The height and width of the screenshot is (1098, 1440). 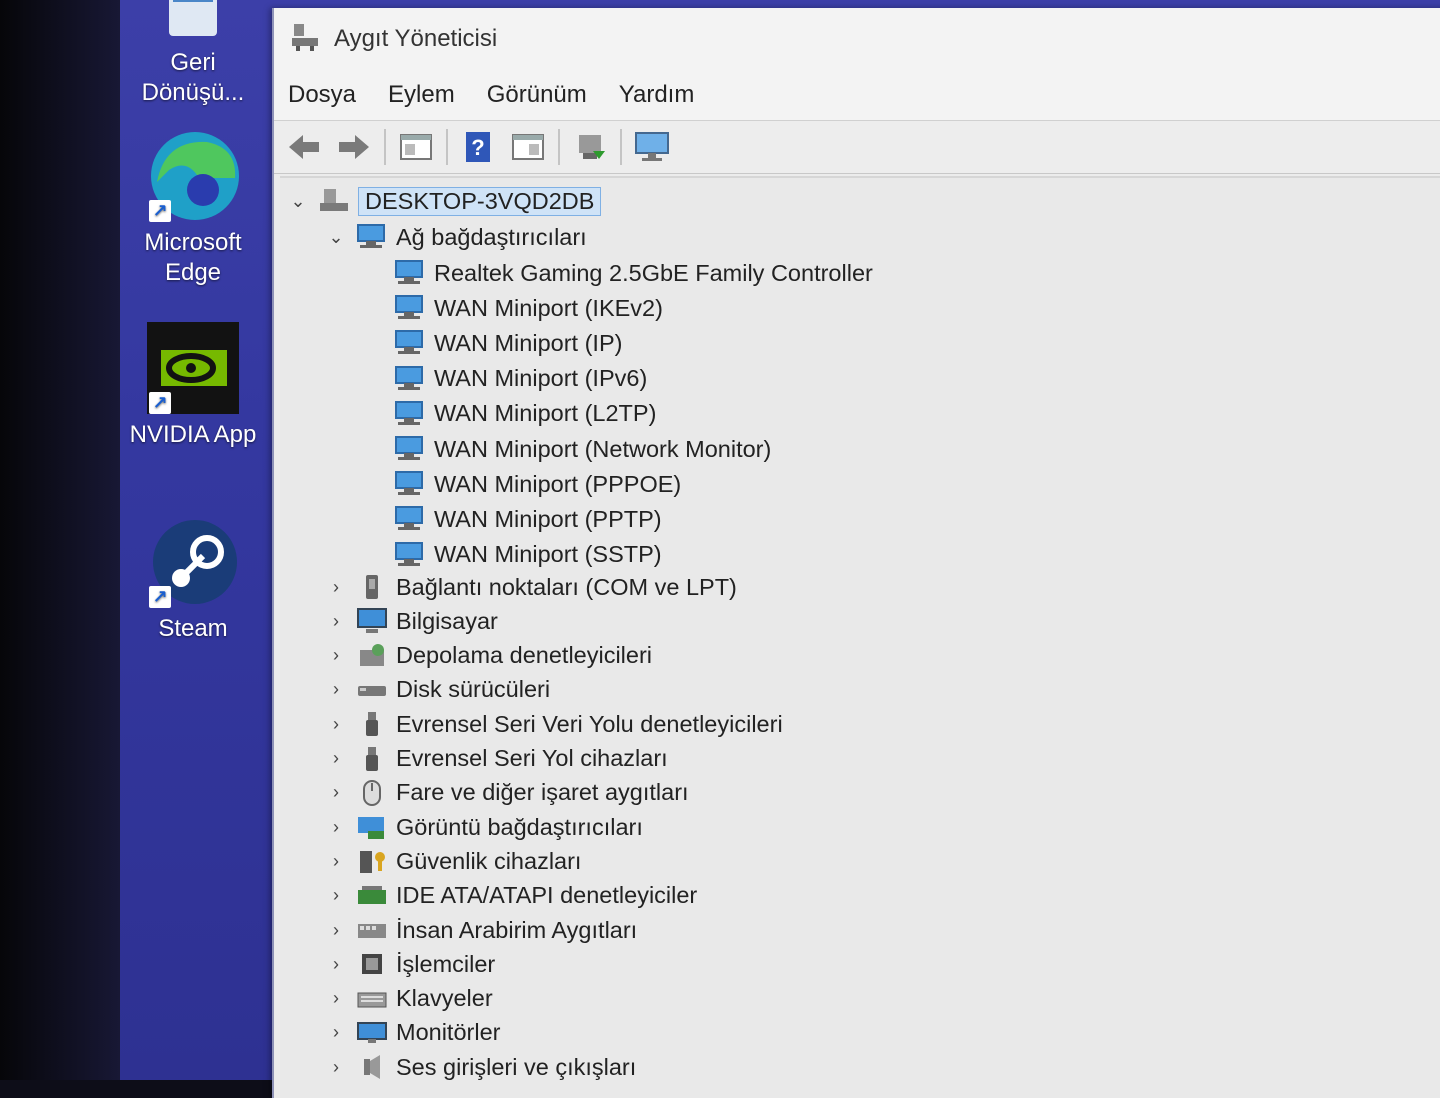 I want to click on tree-root: ⌄ DESKTOP-3VQD2DB, so click(x=444, y=201).